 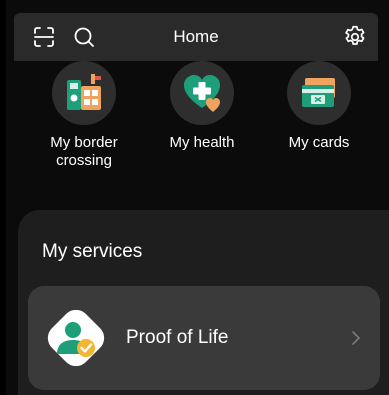 I want to click on chevron-right-icon, so click(x=356, y=338).